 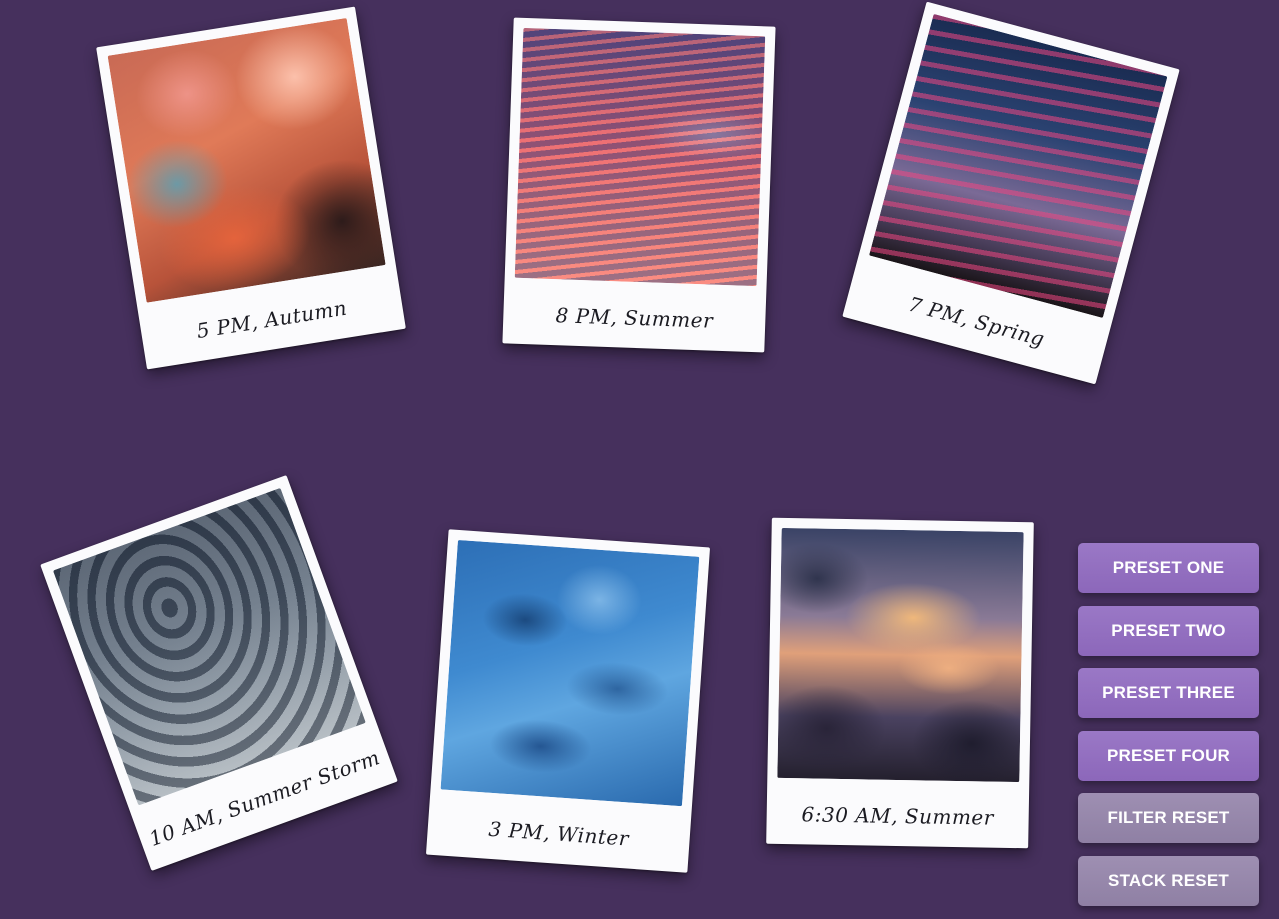 What do you see at coordinates (570, 673) in the screenshot?
I see `sky-photo-winter` at bounding box center [570, 673].